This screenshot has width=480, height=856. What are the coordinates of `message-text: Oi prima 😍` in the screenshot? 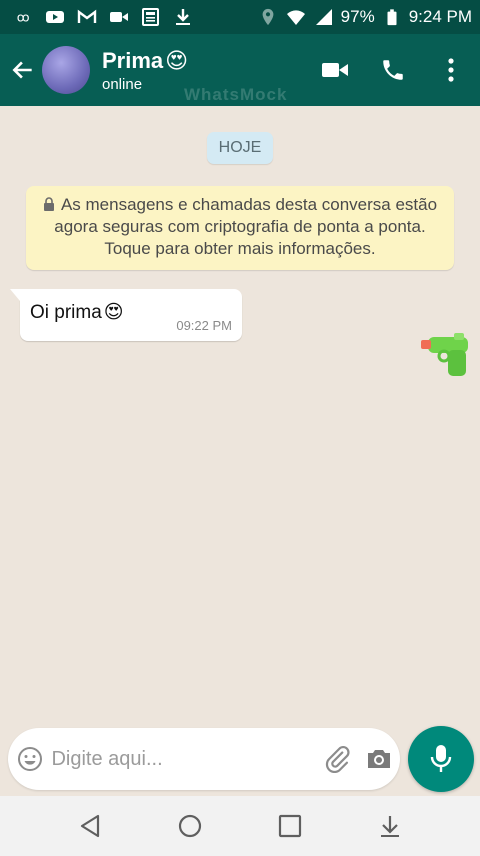 It's located at (77, 312).